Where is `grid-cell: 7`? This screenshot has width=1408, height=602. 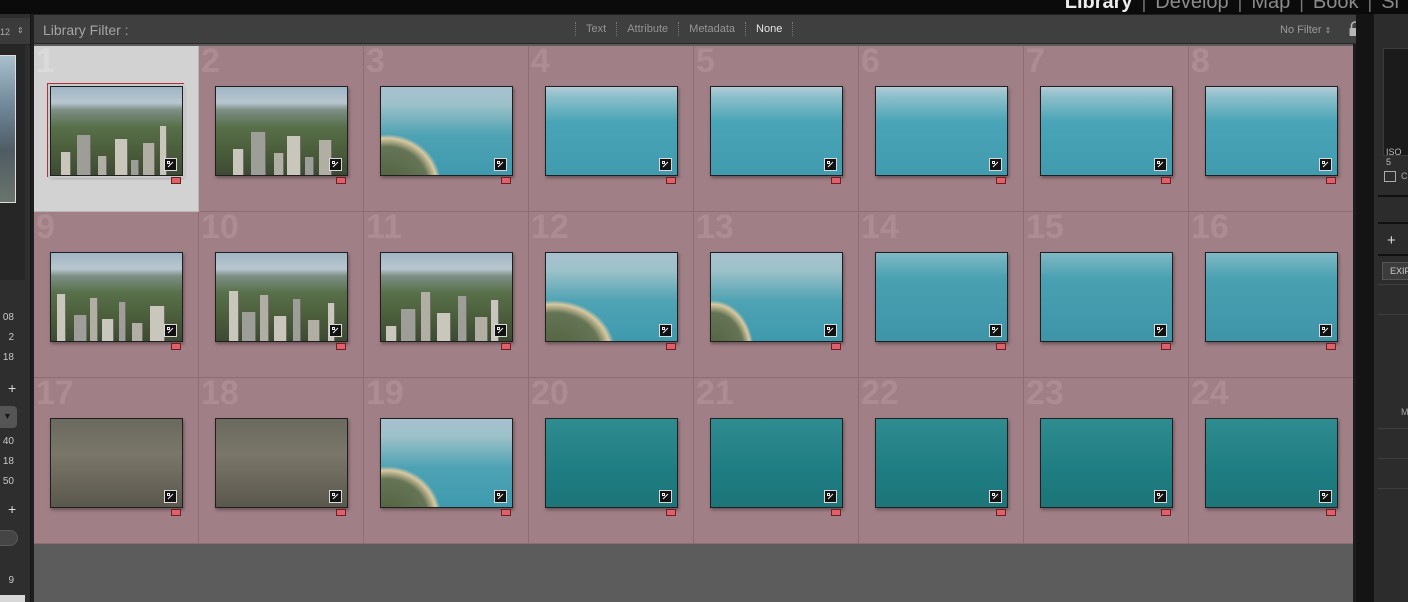
grid-cell: 7 is located at coordinates (1106, 129).